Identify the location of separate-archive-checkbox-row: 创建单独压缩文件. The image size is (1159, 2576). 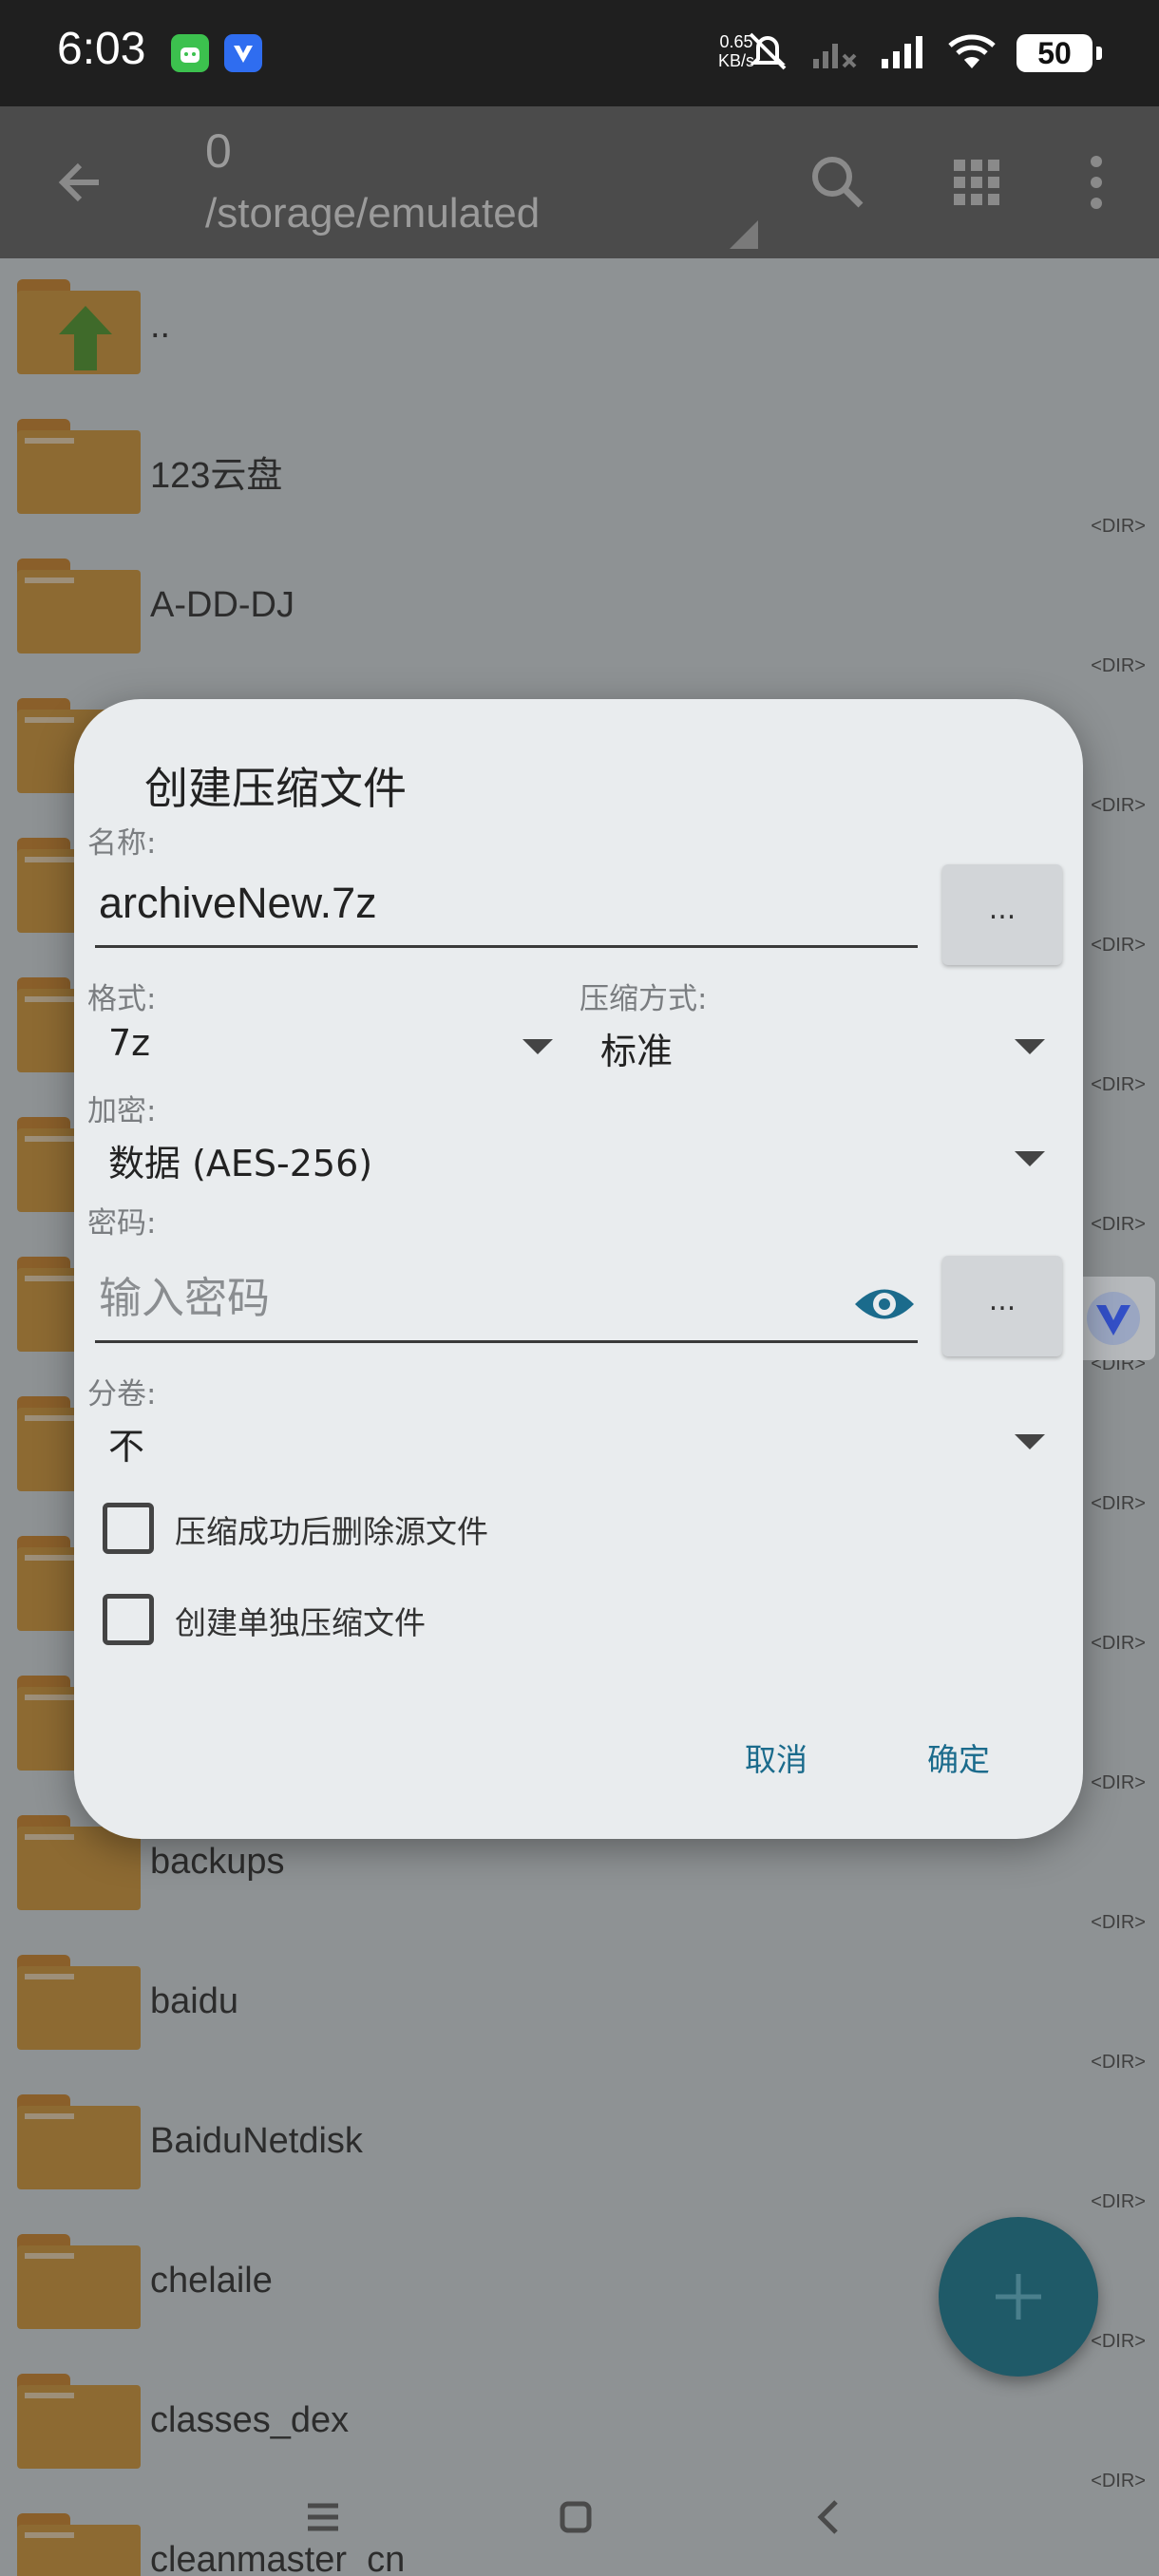
(388, 1616).